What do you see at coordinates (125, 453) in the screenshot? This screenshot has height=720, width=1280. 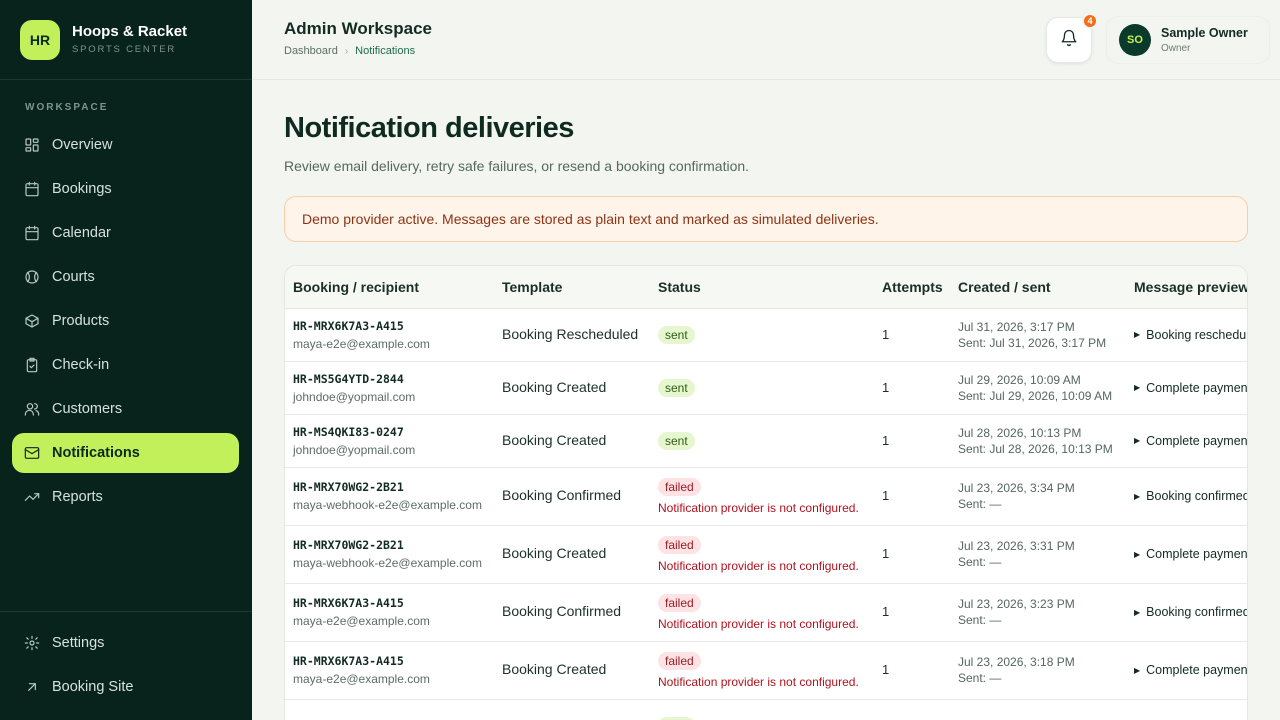 I see `sidebar-item-notifications: Notifications` at bounding box center [125, 453].